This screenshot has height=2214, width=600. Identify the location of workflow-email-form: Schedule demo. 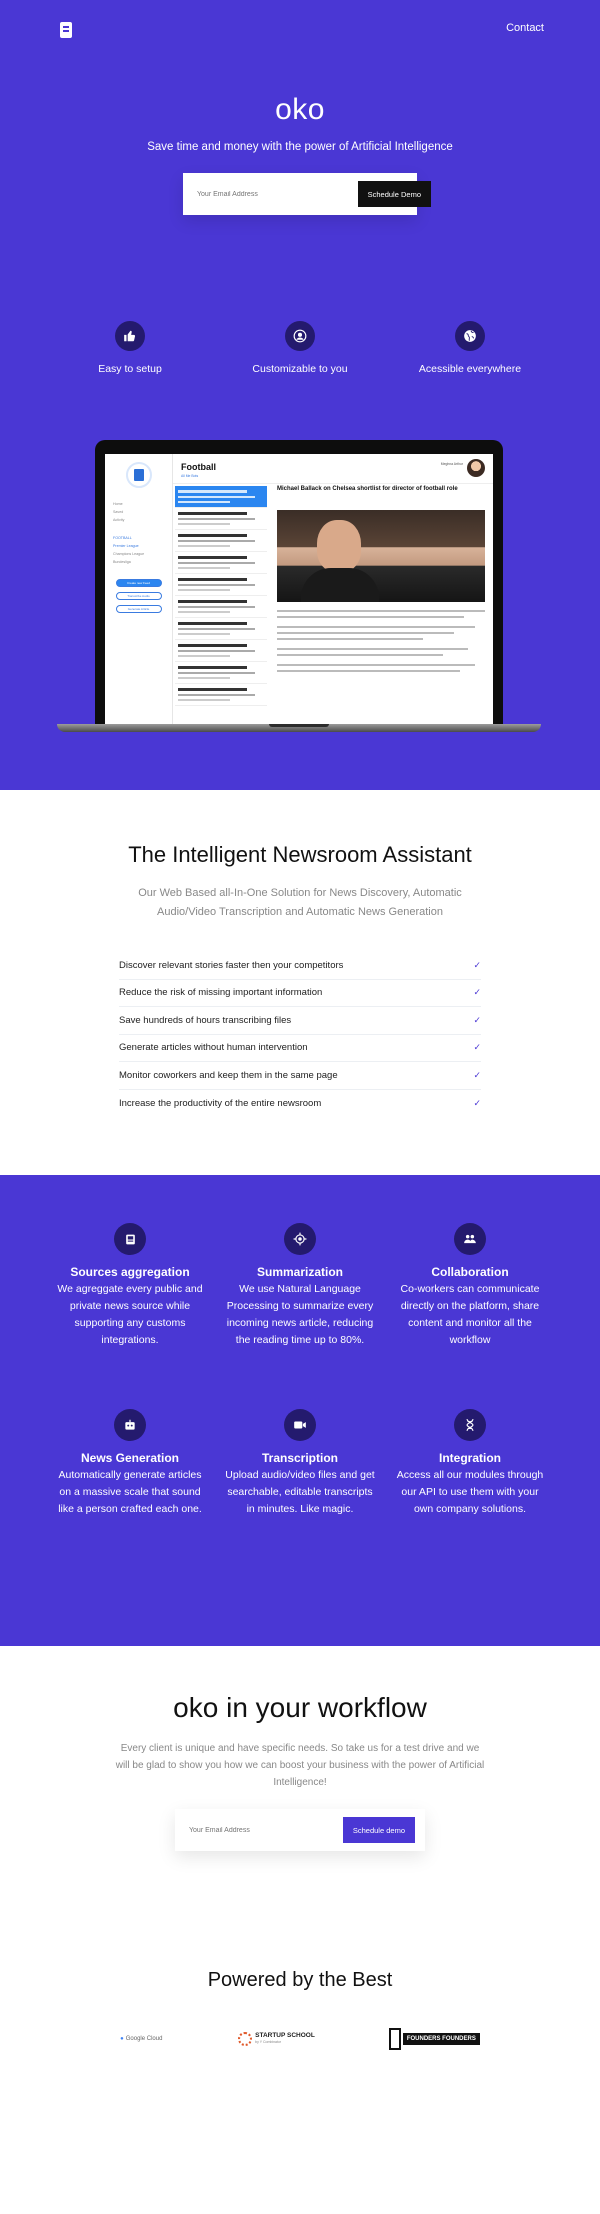
(300, 1830).